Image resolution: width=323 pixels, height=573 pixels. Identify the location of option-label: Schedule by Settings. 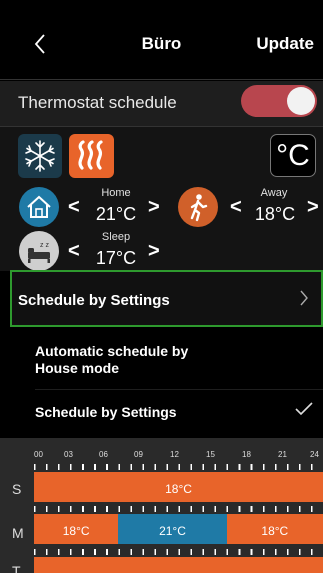
(106, 412).